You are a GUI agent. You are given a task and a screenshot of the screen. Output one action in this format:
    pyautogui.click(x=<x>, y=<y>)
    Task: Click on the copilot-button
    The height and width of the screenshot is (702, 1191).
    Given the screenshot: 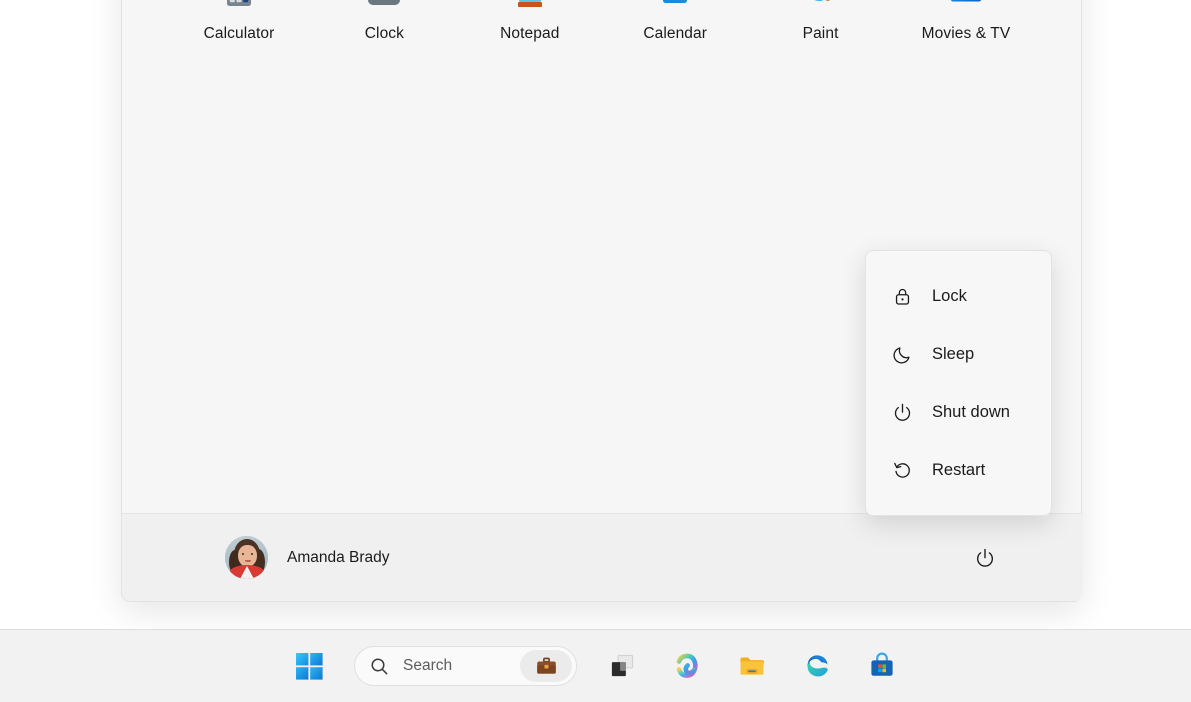 What is the action you would take?
    pyautogui.click(x=687, y=666)
    